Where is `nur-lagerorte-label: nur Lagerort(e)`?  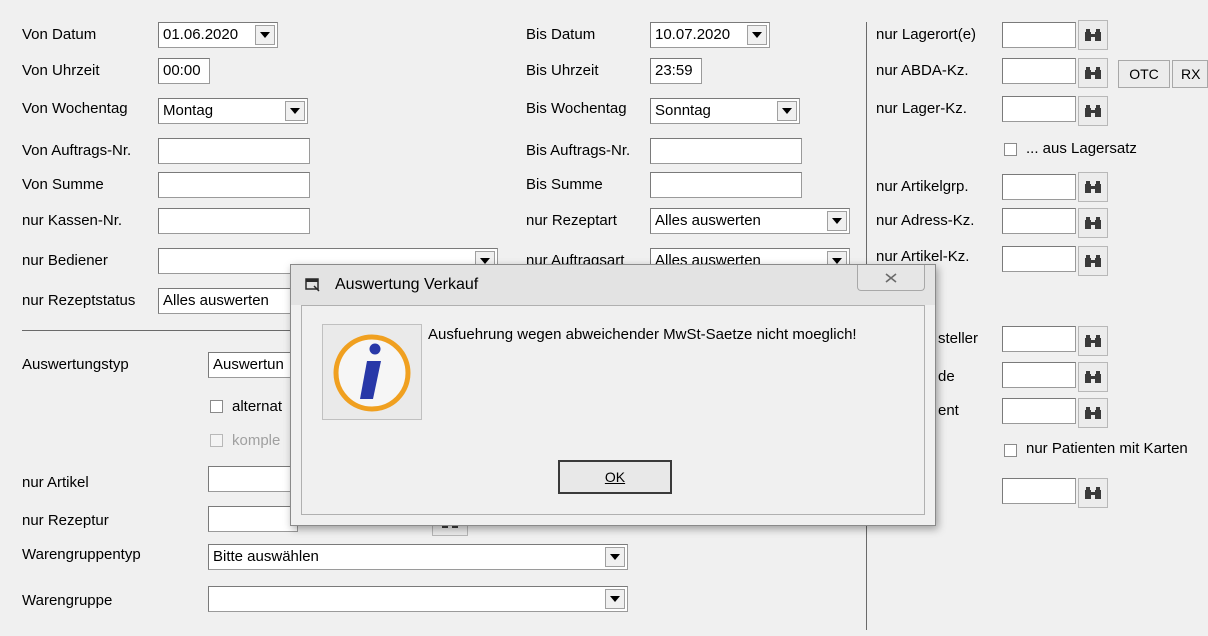 nur-lagerorte-label: nur Lagerort(e) is located at coordinates (926, 34).